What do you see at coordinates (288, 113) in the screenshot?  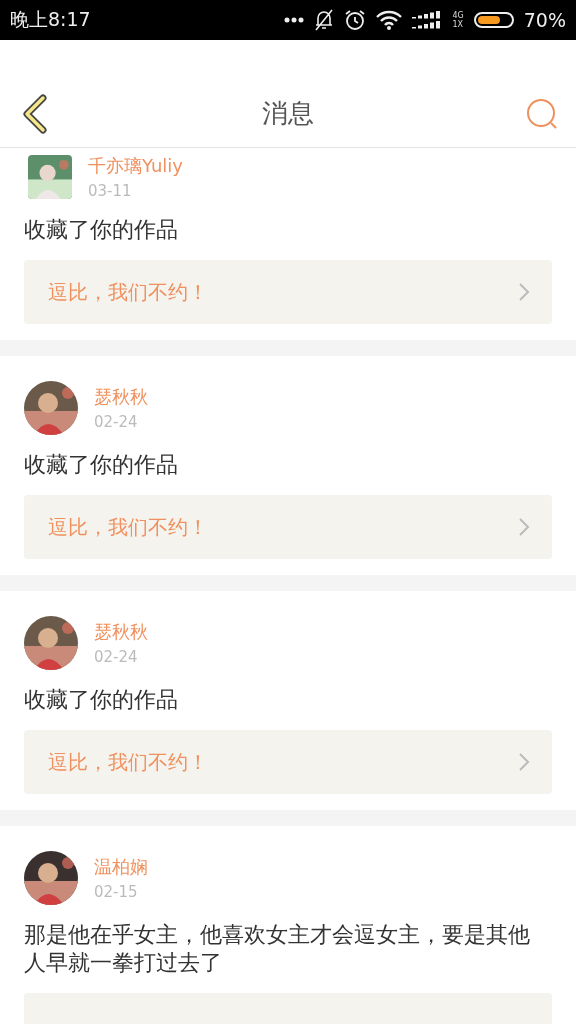 I see `page-title: 消息` at bounding box center [288, 113].